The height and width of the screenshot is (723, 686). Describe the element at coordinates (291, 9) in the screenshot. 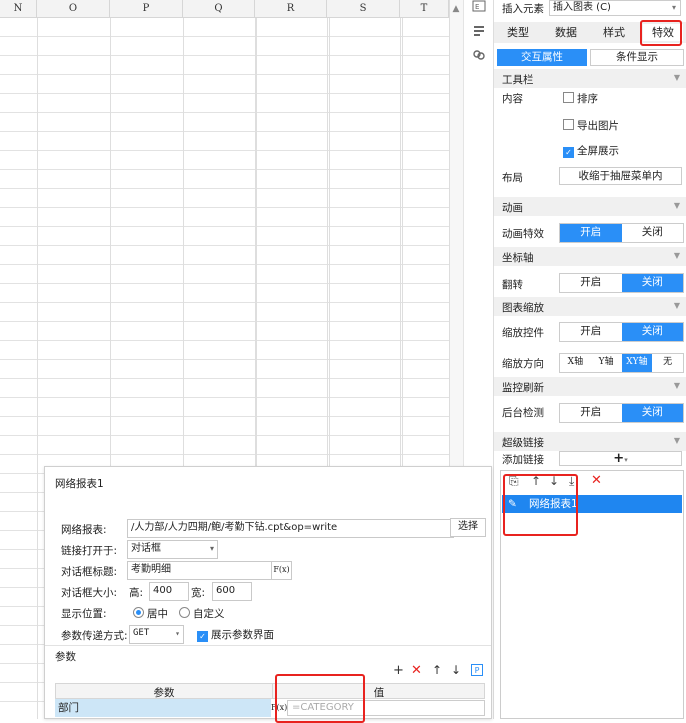

I see `column-header: R` at that location.